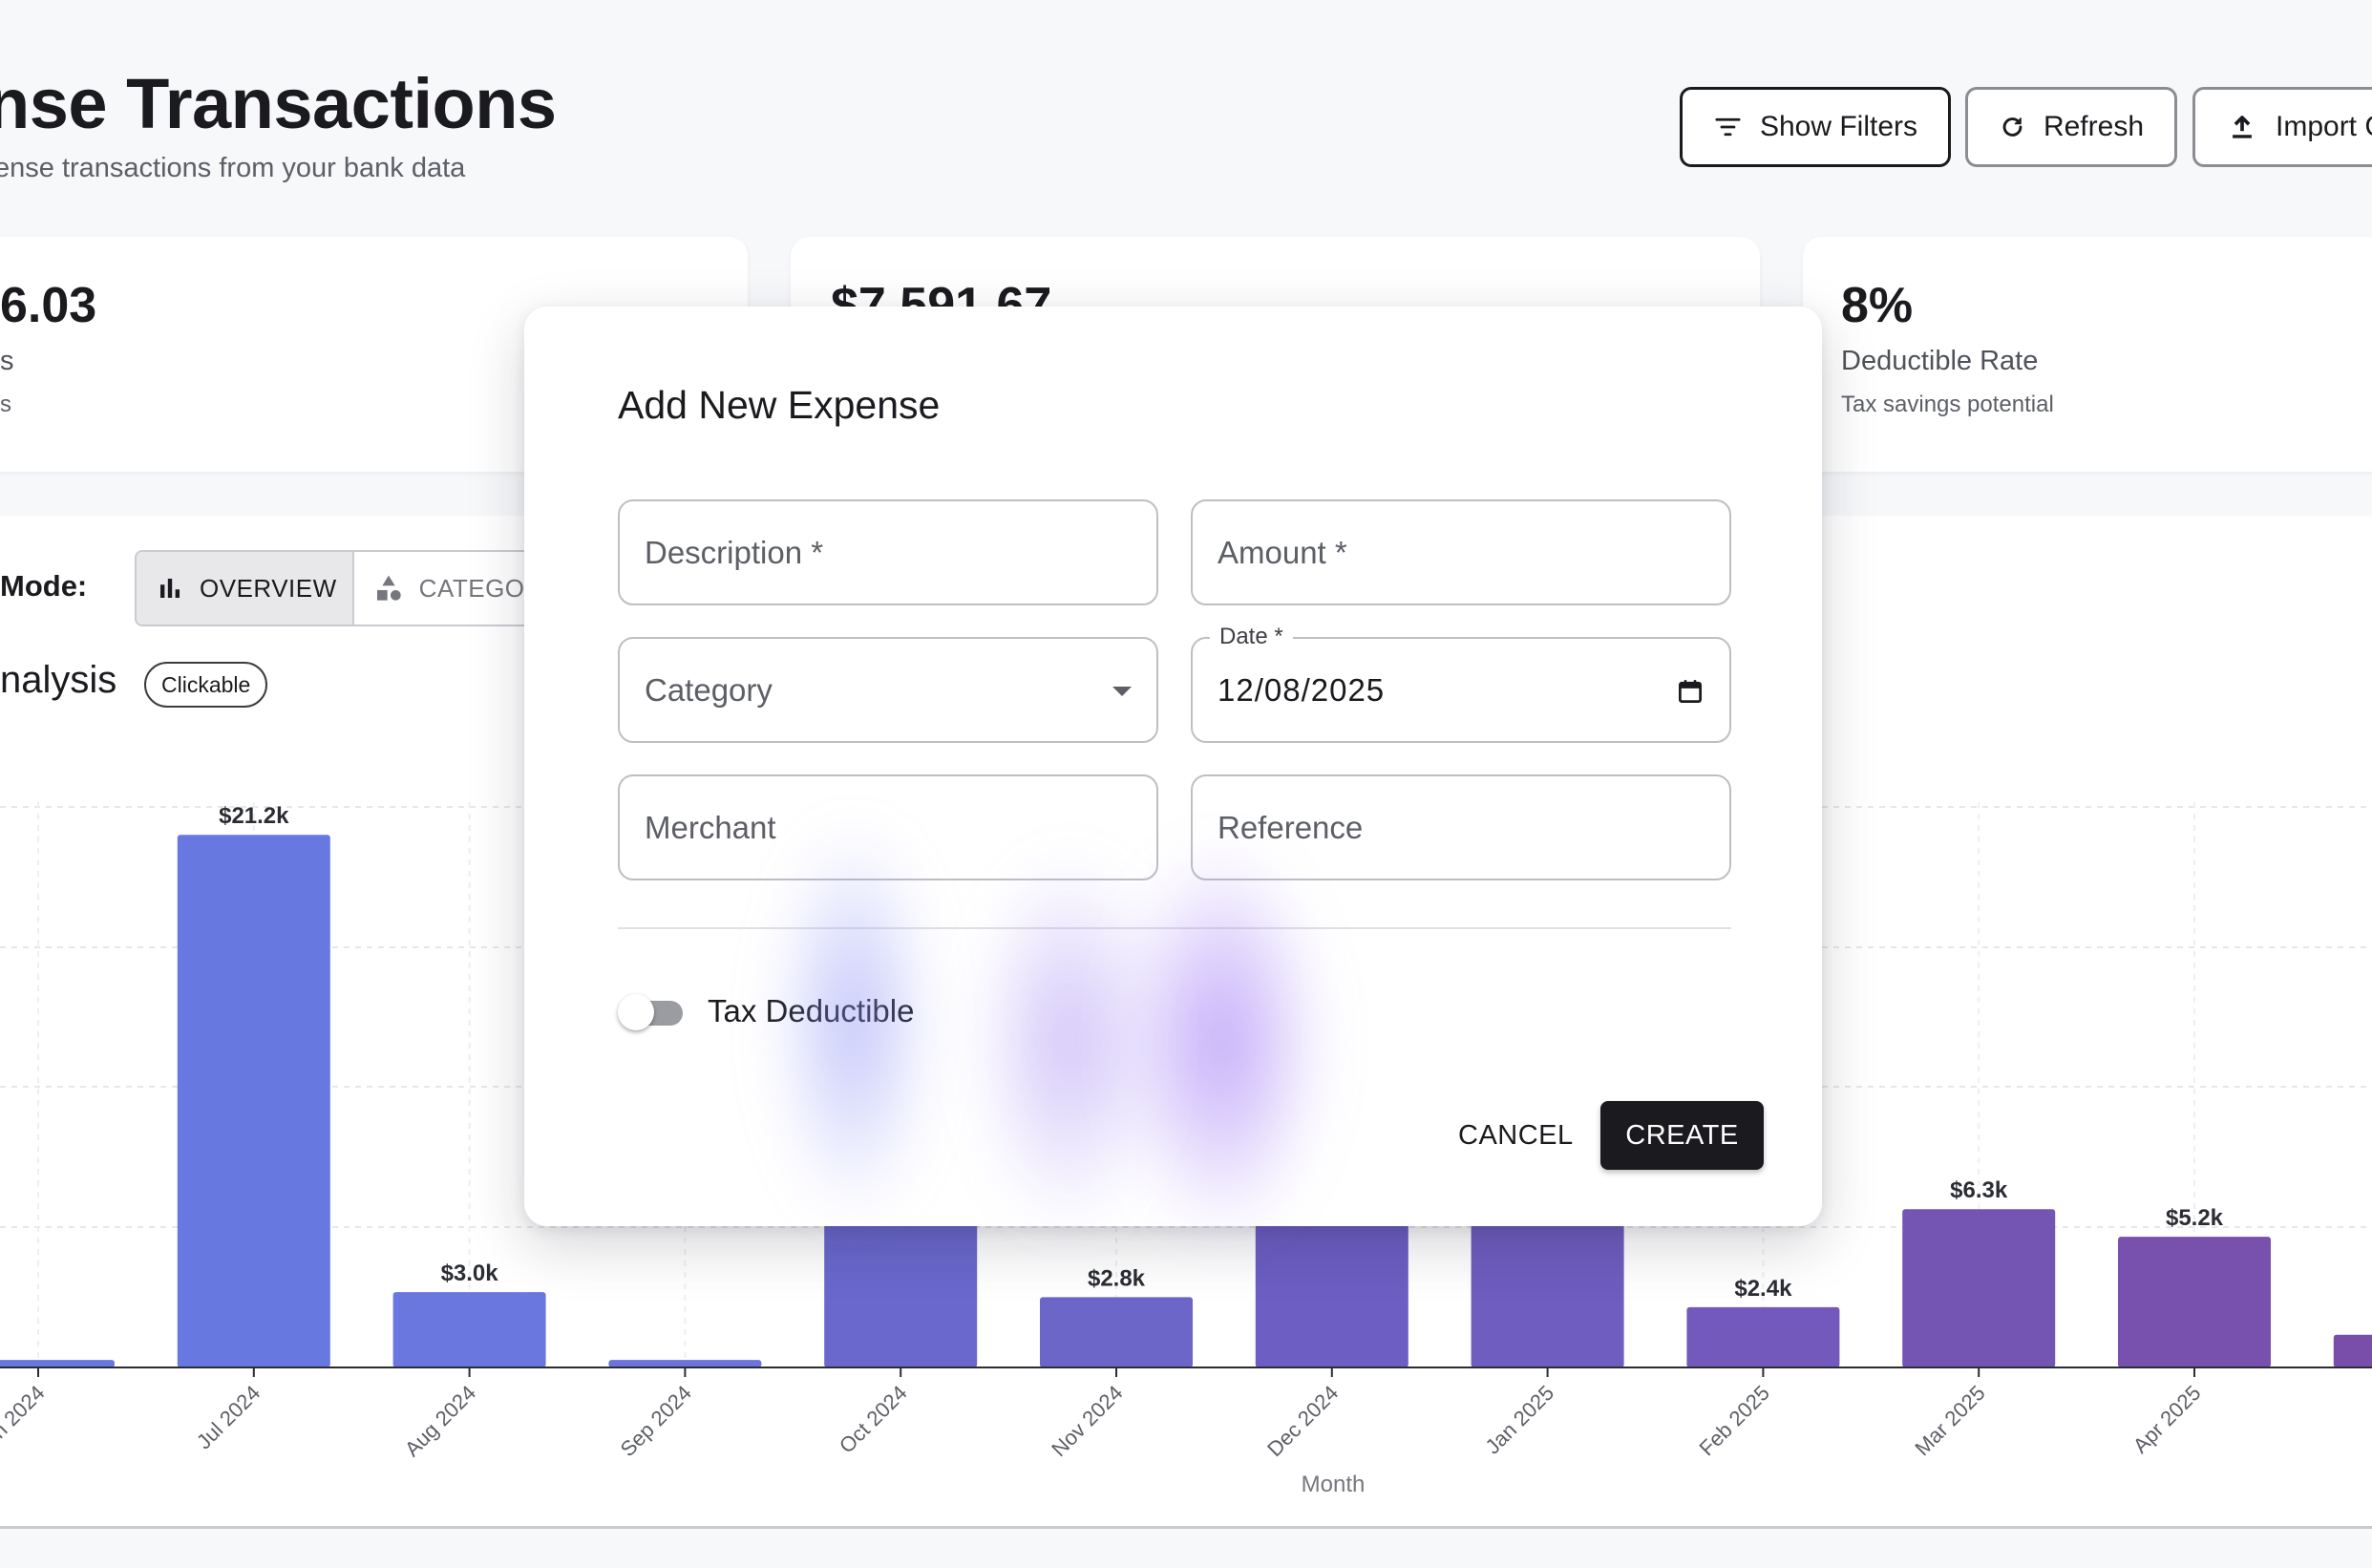 The height and width of the screenshot is (1568, 2372). What do you see at coordinates (873, 1419) in the screenshot?
I see `x-tick-label: Oct 2024` at bounding box center [873, 1419].